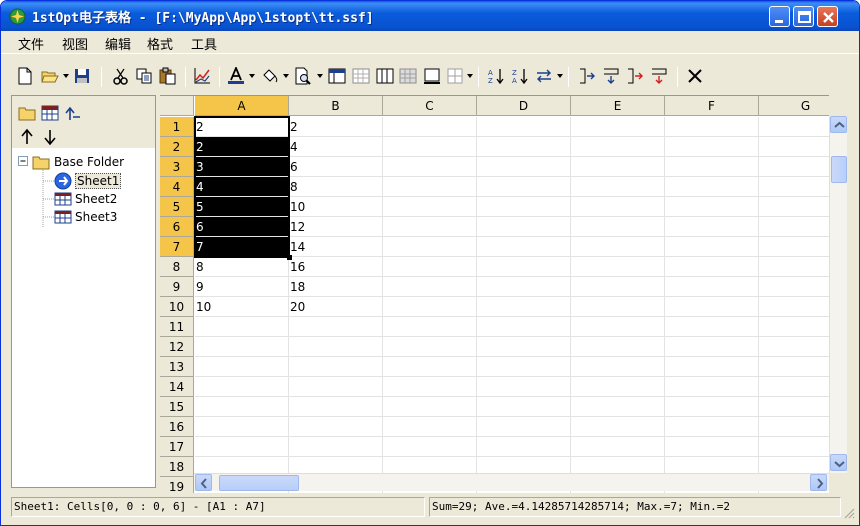 The image size is (860, 526). What do you see at coordinates (177, 247) in the screenshot?
I see `row-header: 7` at bounding box center [177, 247].